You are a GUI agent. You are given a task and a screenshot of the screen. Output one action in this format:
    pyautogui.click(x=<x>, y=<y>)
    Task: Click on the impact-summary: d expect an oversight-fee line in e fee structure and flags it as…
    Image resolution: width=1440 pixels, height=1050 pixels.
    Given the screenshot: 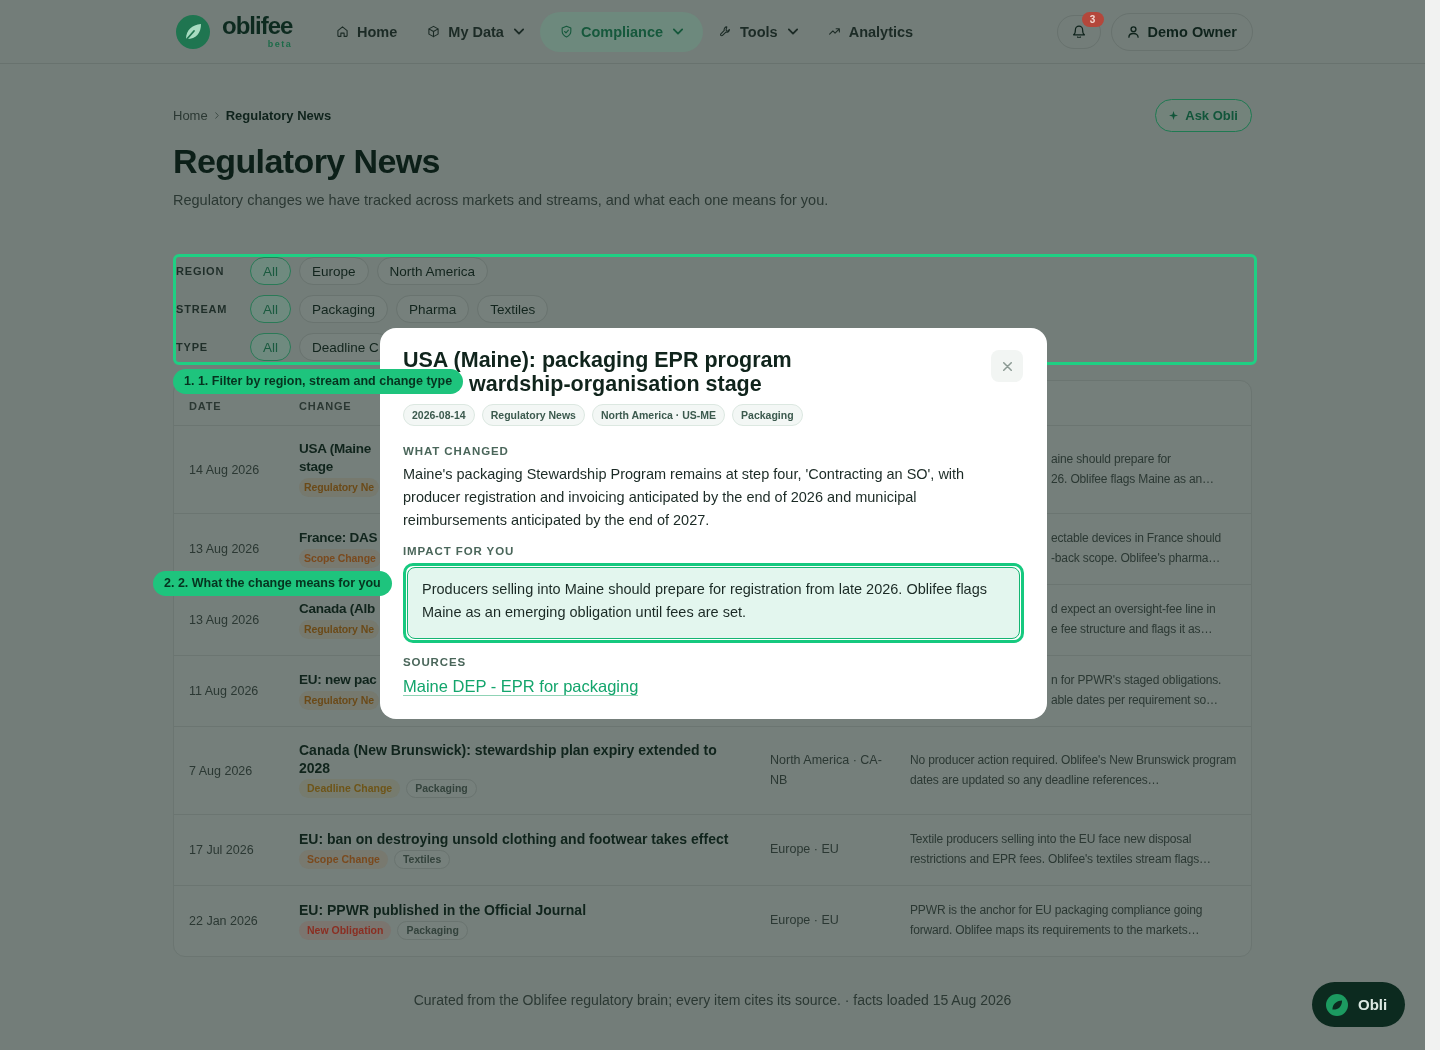 What is the action you would take?
    pyautogui.click(x=1133, y=619)
    